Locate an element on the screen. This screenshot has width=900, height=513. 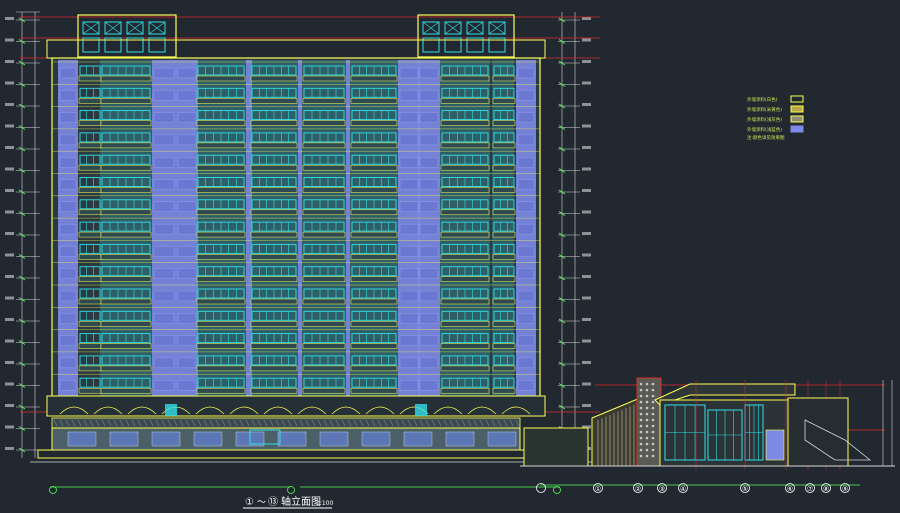
axis-bubble-label: ⑧ is located at coordinates (826, 489).